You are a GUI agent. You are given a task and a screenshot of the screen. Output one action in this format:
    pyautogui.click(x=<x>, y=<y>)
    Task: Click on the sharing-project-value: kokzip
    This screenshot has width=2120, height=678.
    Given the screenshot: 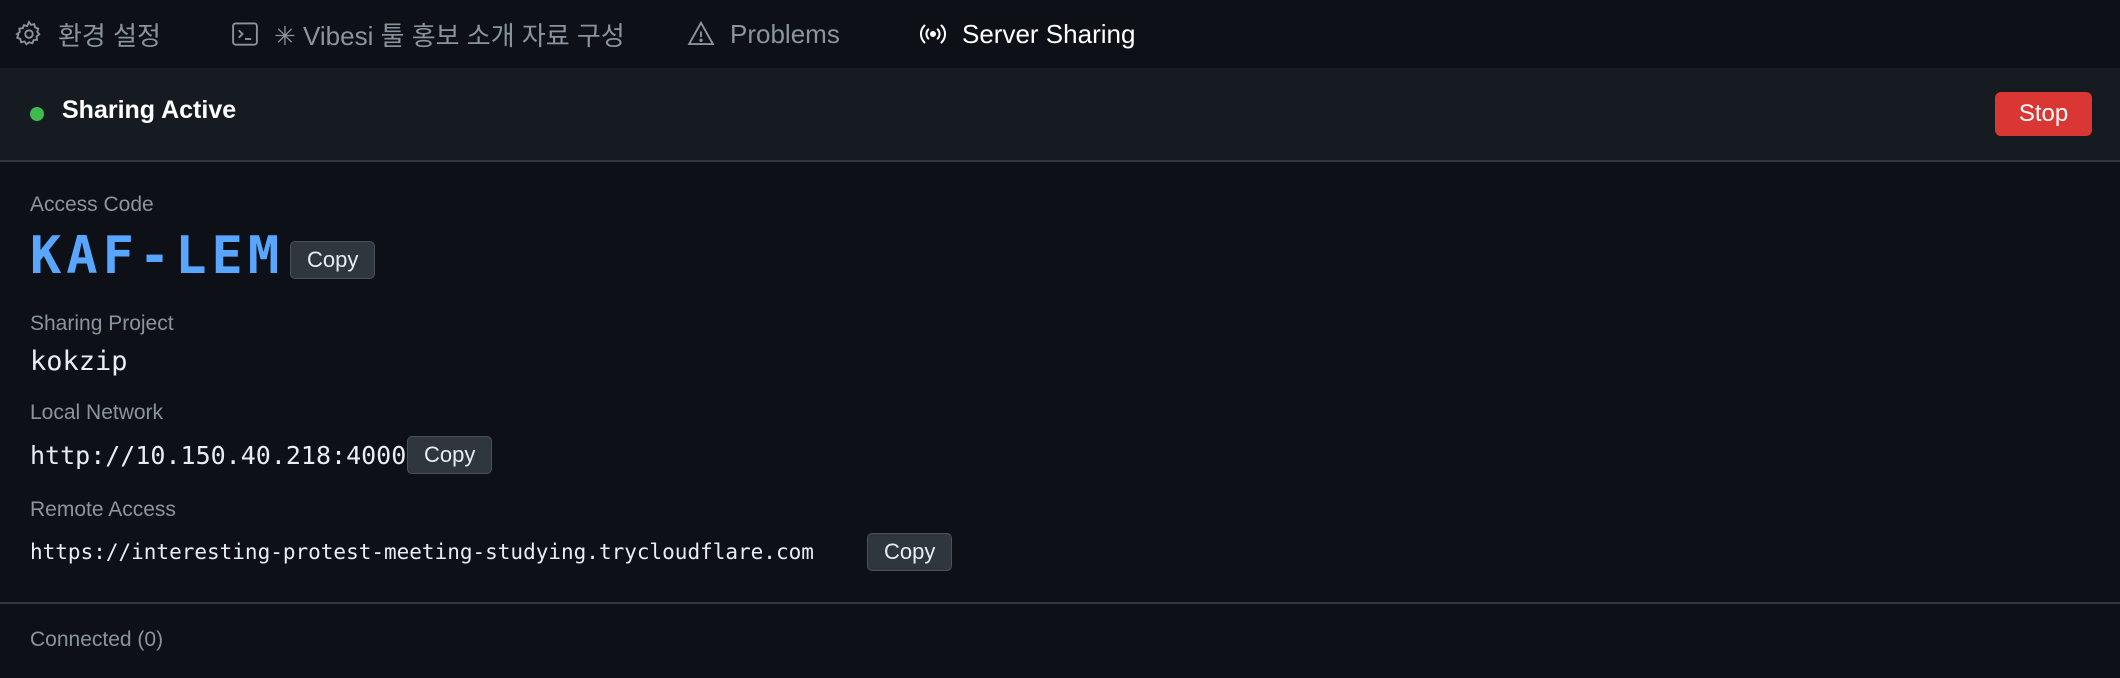 What is the action you would take?
    pyautogui.click(x=79, y=361)
    